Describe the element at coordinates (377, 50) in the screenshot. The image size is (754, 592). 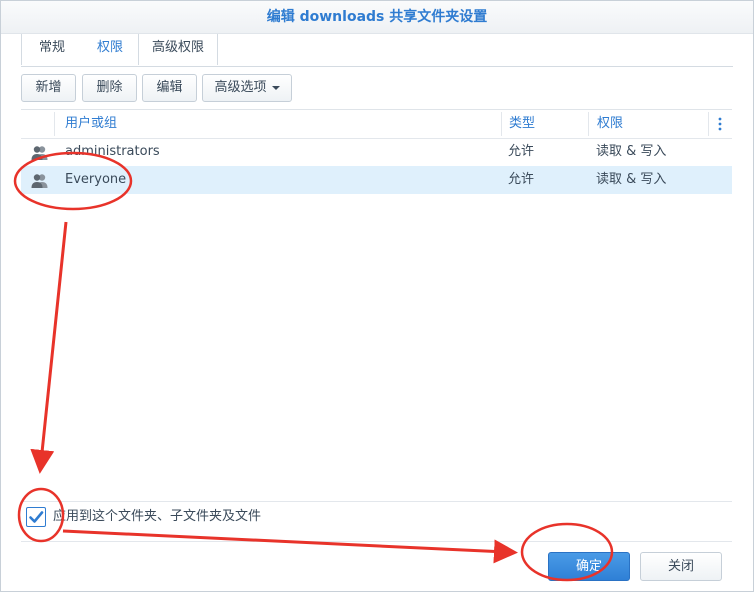
I see `tab-bar: 常规 权限 高级权限` at that location.